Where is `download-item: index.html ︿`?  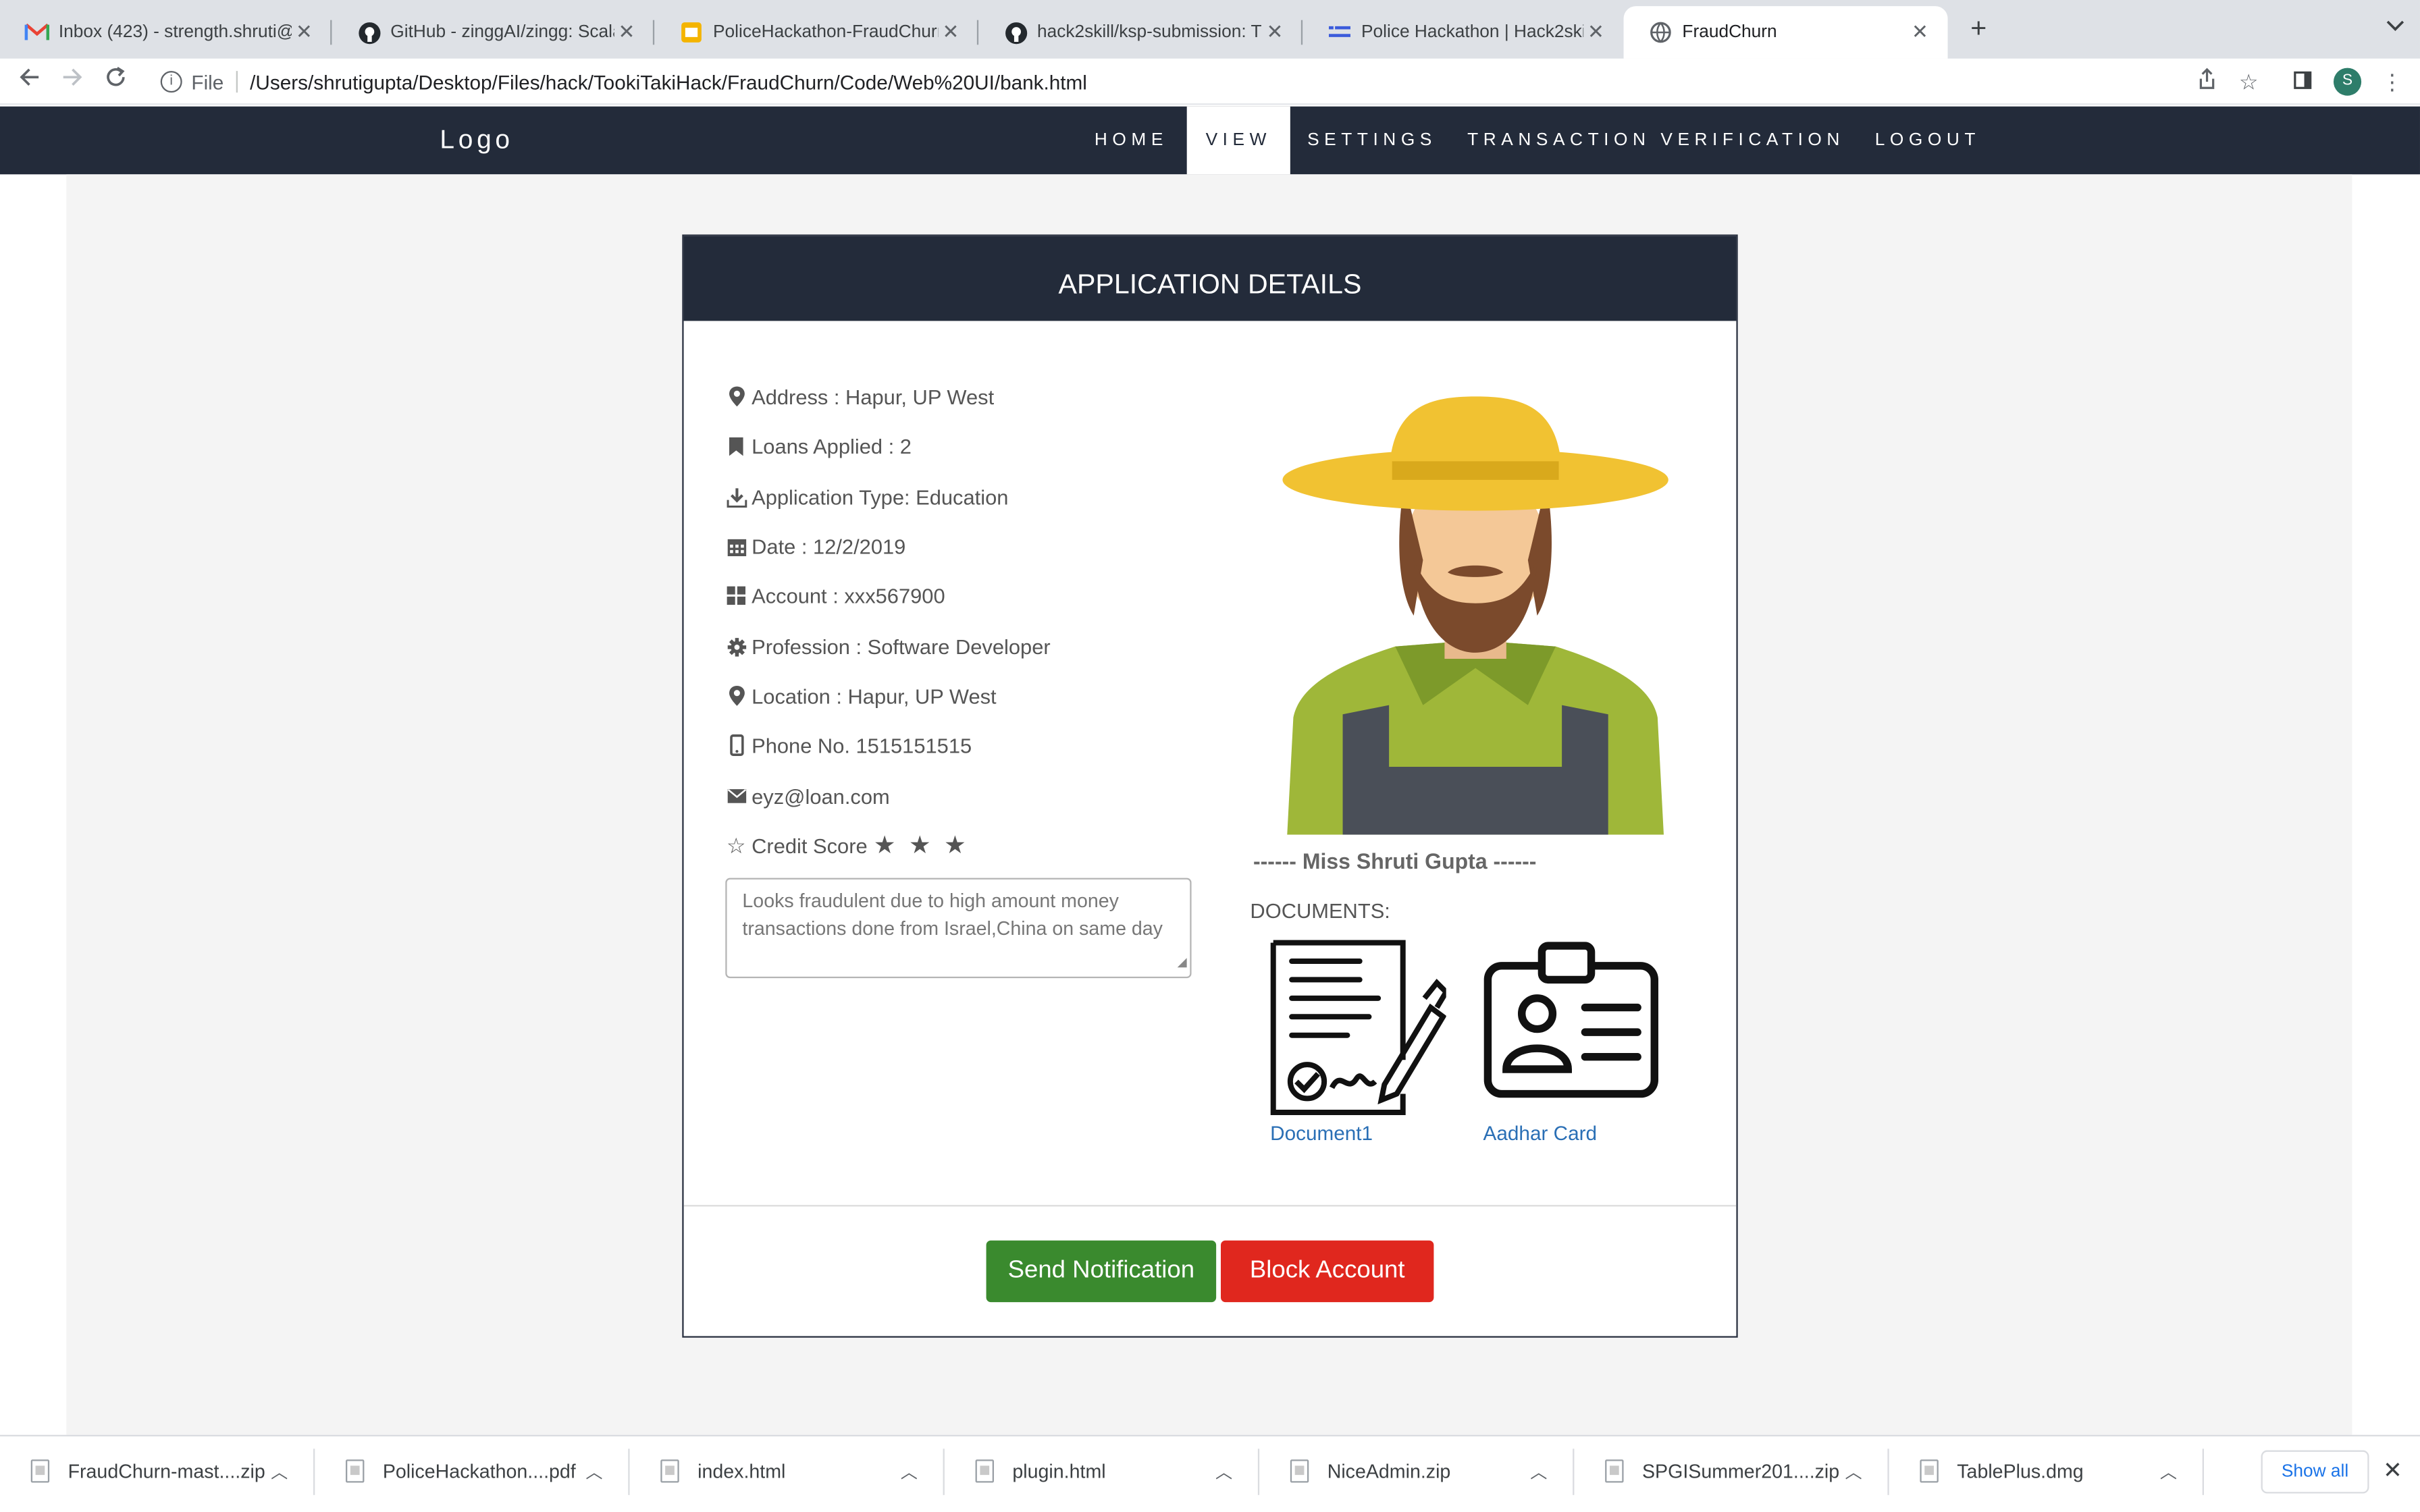
download-item: index.html ︿ is located at coordinates (787, 1471).